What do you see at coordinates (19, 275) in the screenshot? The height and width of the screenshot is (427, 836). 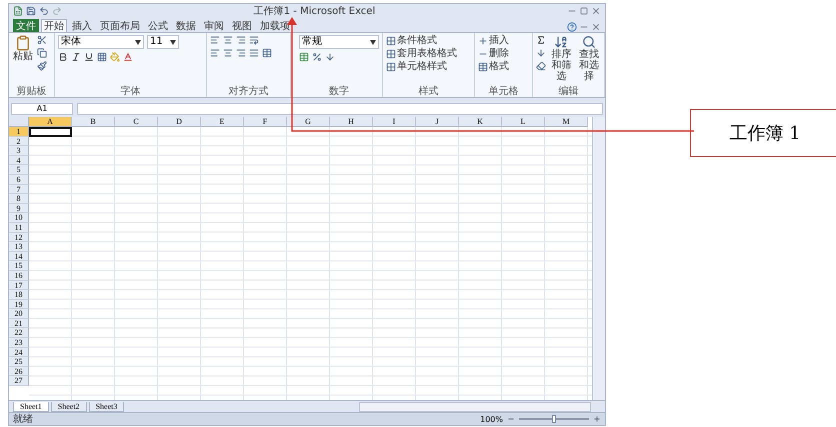 I see `row-header: 16` at bounding box center [19, 275].